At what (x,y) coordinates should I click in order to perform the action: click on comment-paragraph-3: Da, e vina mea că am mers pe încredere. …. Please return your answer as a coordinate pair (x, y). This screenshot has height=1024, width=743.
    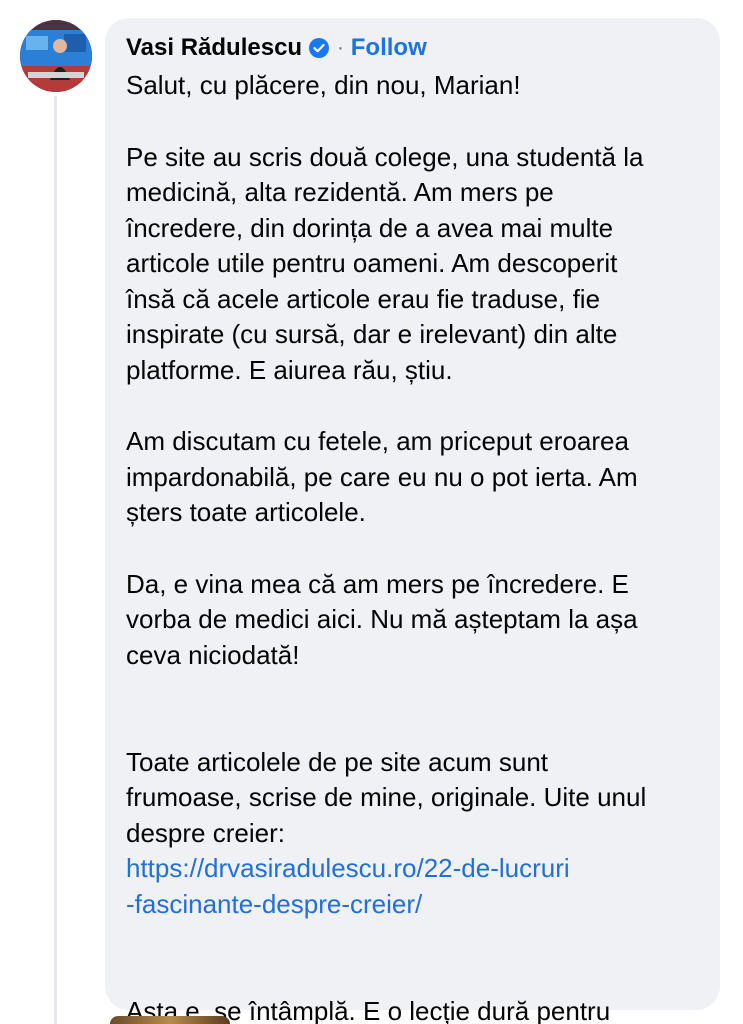
    Looking at the image, I should click on (382, 619).